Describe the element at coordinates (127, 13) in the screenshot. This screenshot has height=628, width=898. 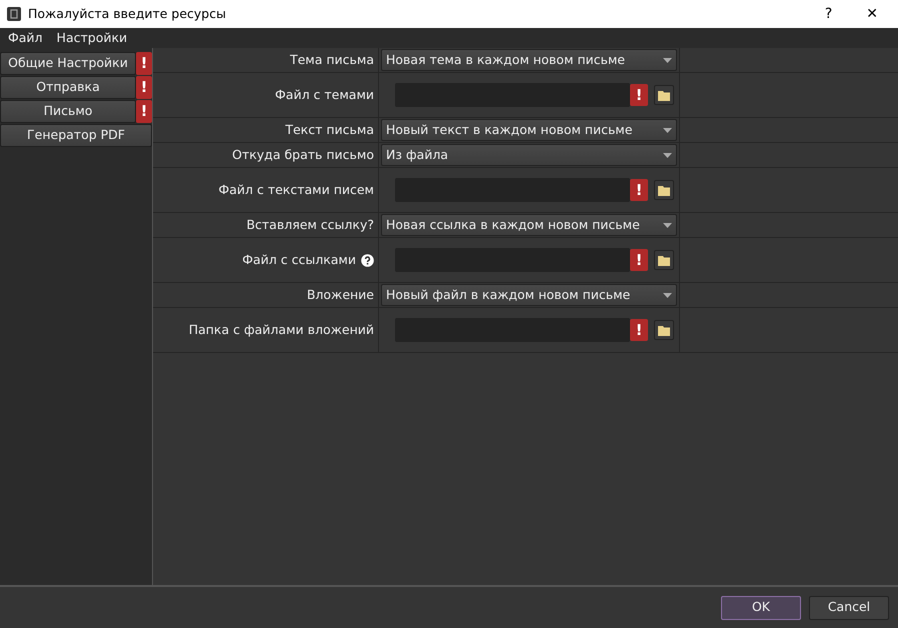
I see `window-title: Пожалуйста введите ресурсы` at that location.